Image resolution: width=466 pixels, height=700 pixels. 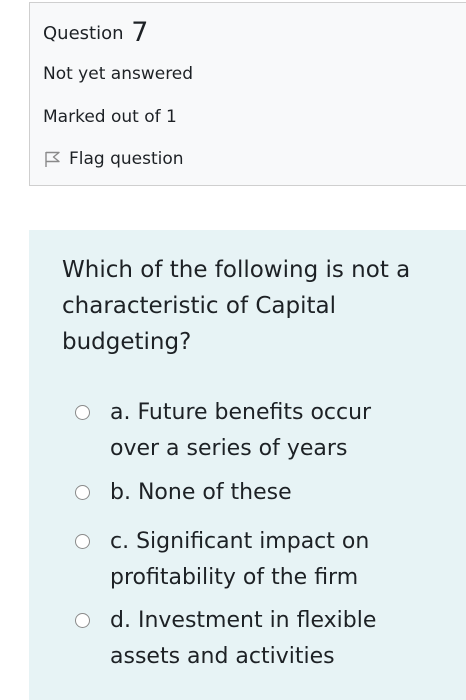 What do you see at coordinates (82, 541) in the screenshot?
I see `radio-button-c` at bounding box center [82, 541].